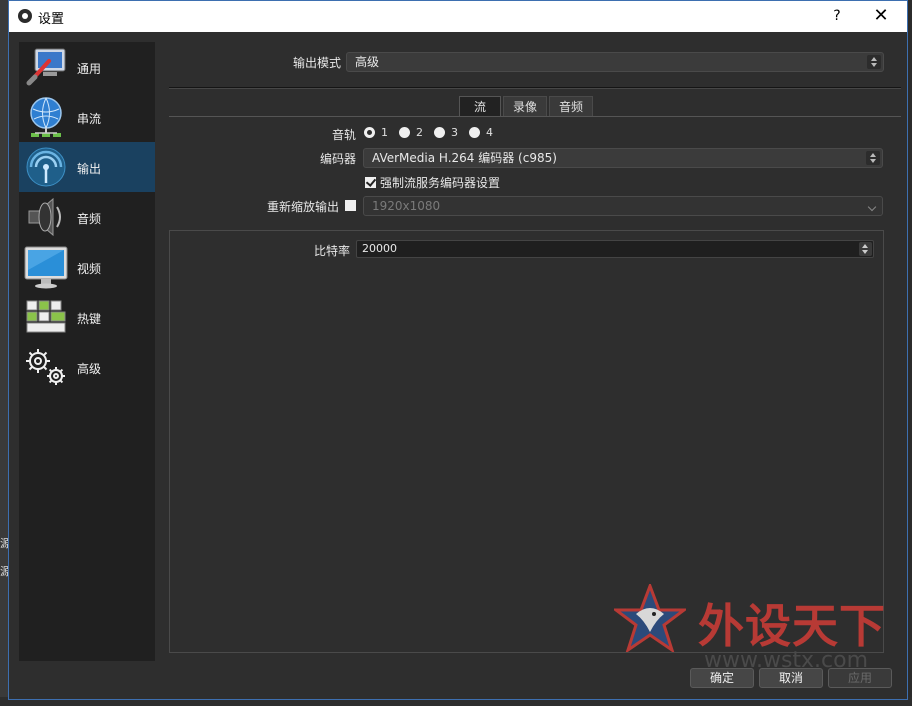 The height and width of the screenshot is (706, 912). I want to click on tab-audio: 音频, so click(571, 106).